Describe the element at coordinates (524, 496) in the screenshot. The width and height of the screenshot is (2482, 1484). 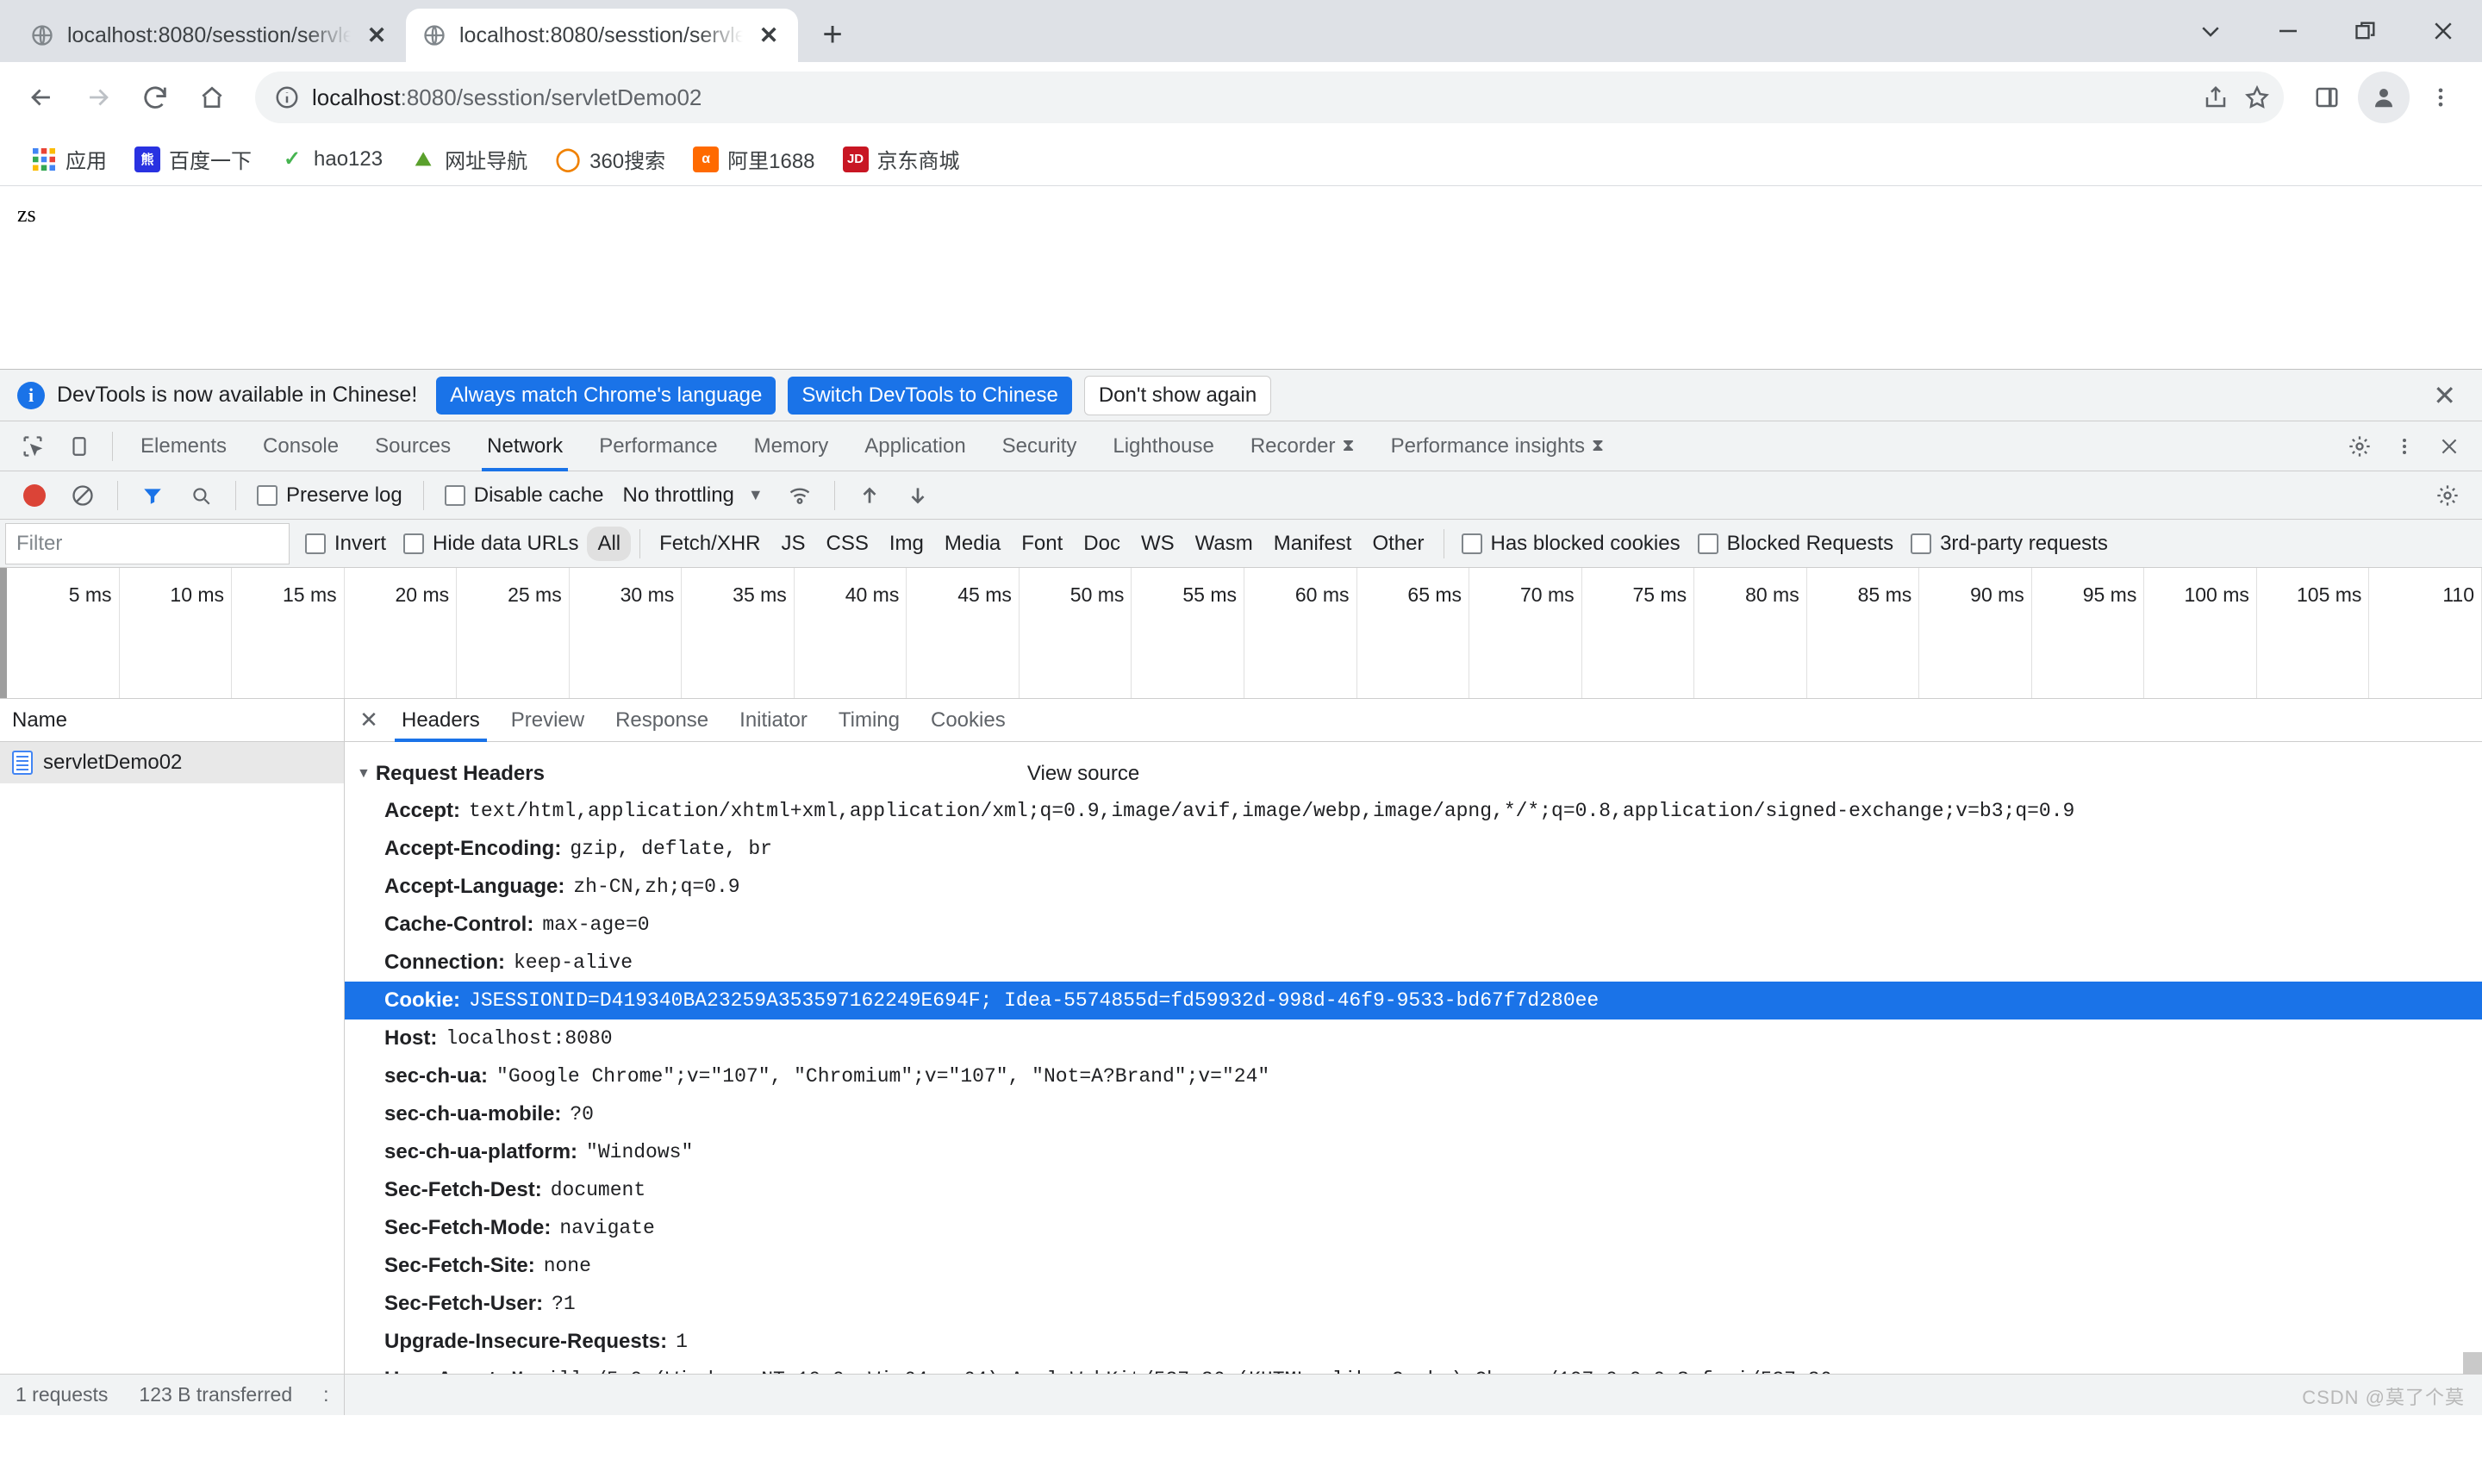
I see `disable-cache-checkbox: Disable cache` at that location.